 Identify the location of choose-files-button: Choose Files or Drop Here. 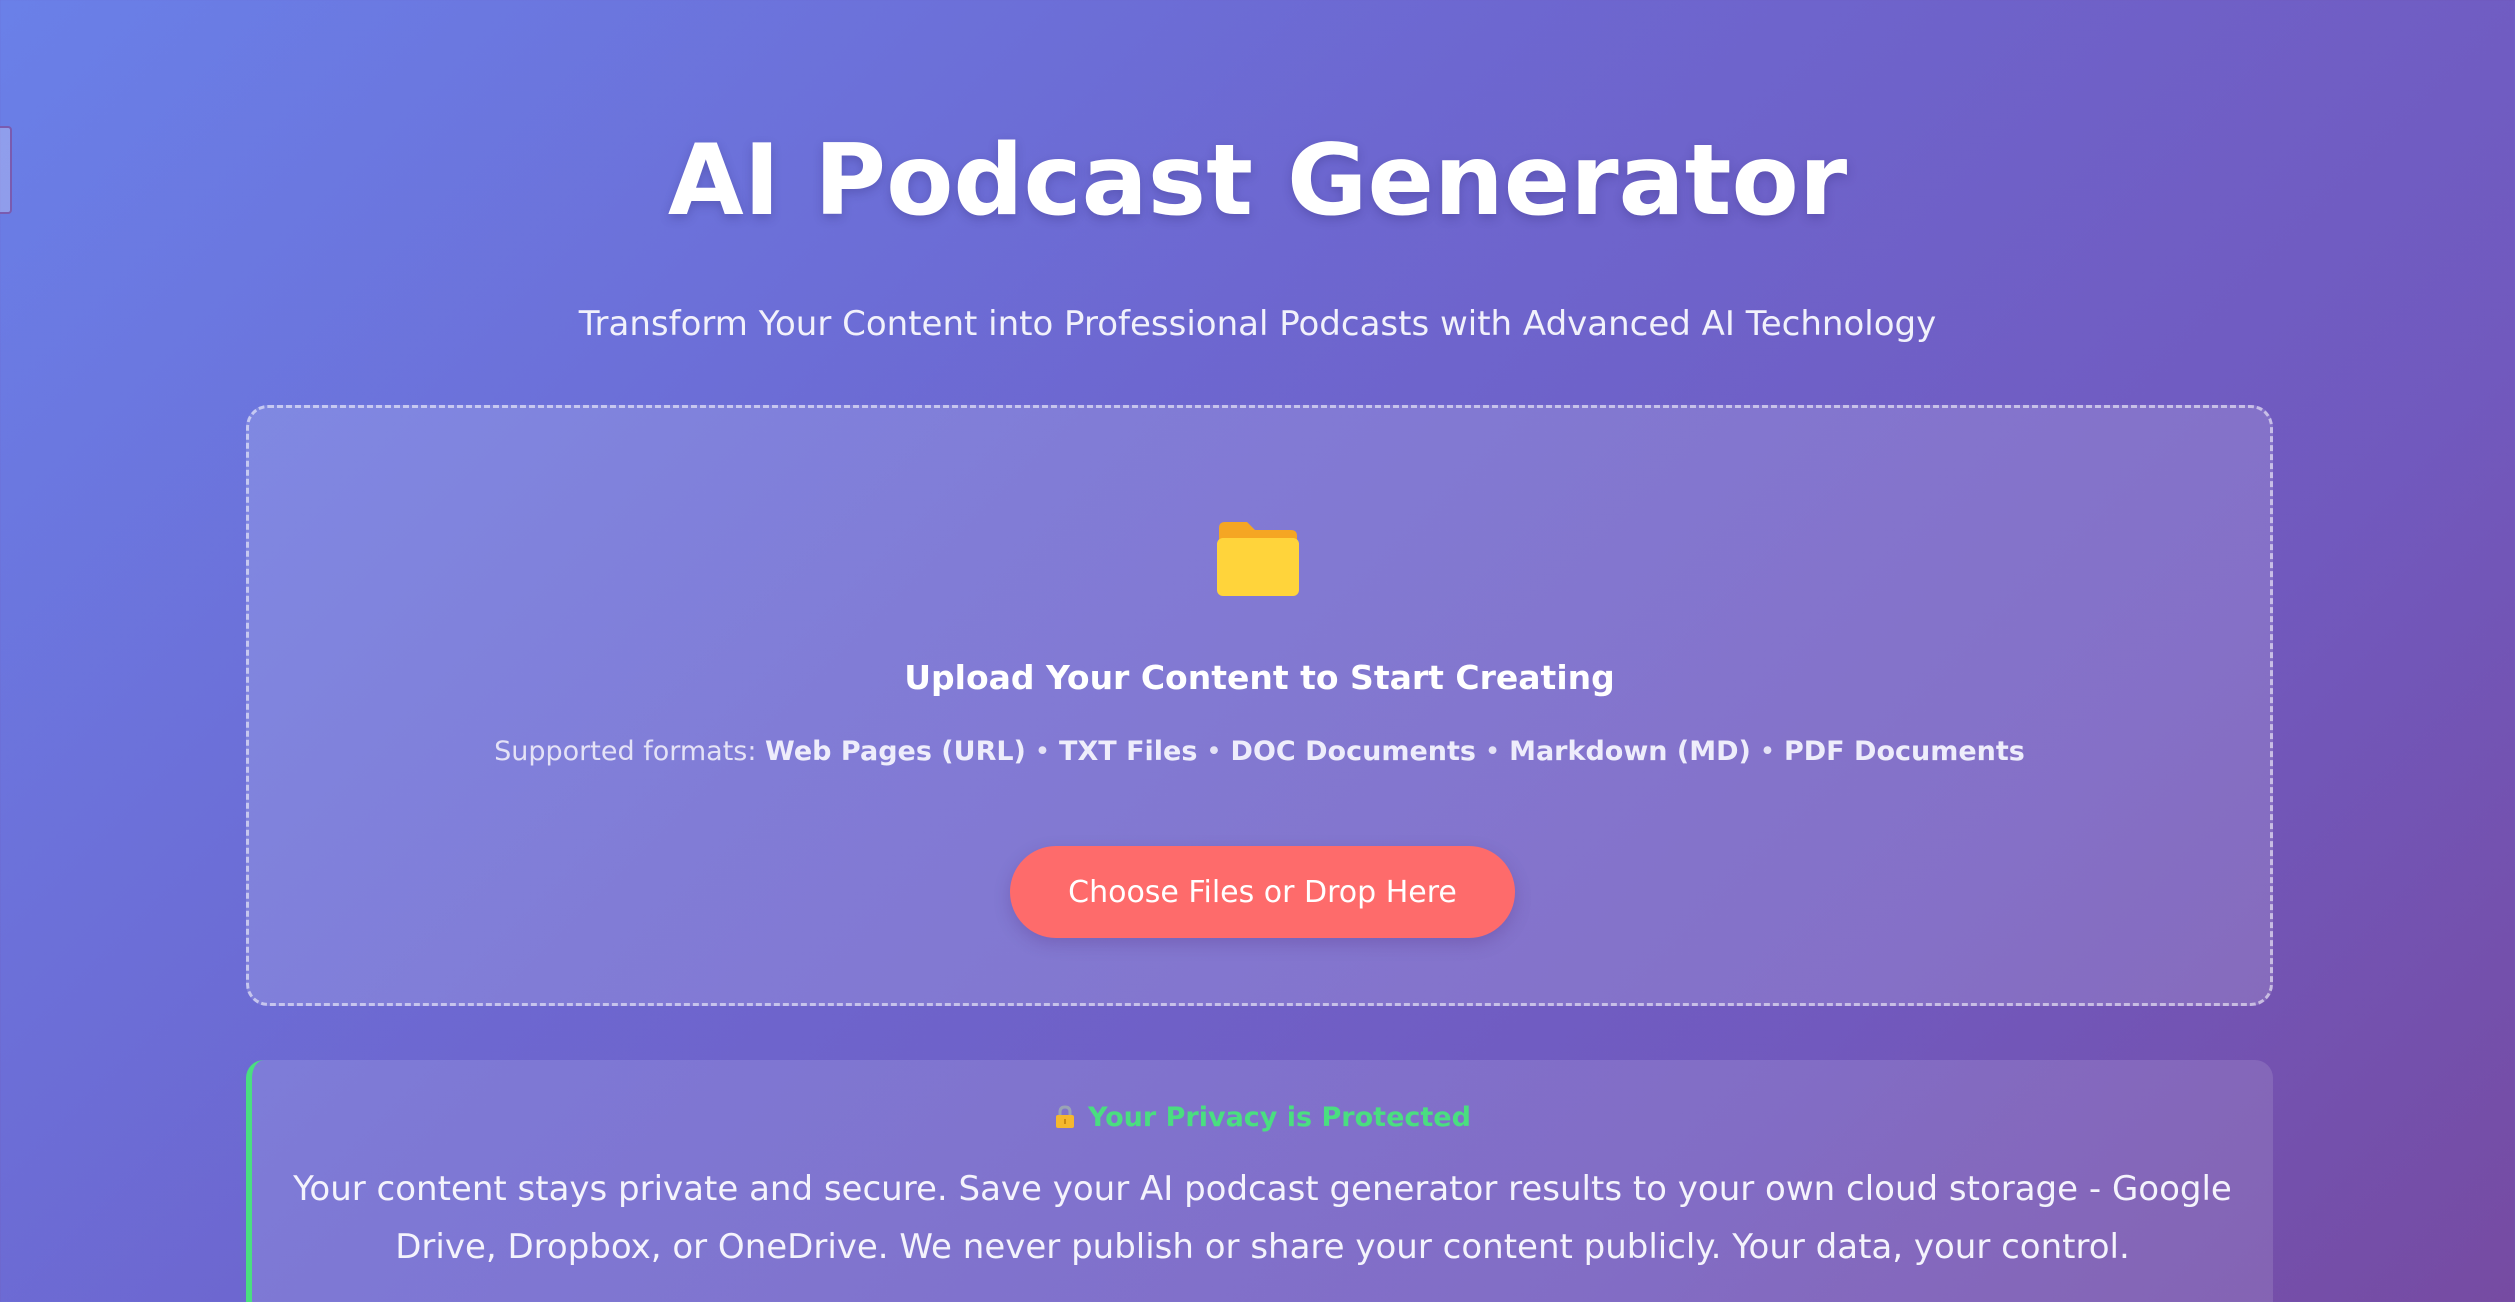
(1262, 892).